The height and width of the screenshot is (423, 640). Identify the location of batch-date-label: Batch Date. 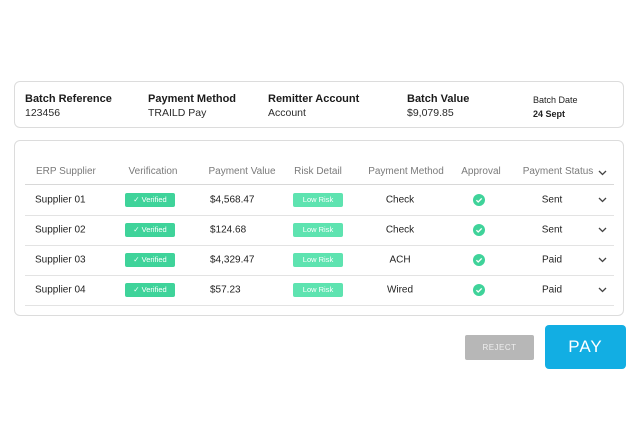
(555, 100).